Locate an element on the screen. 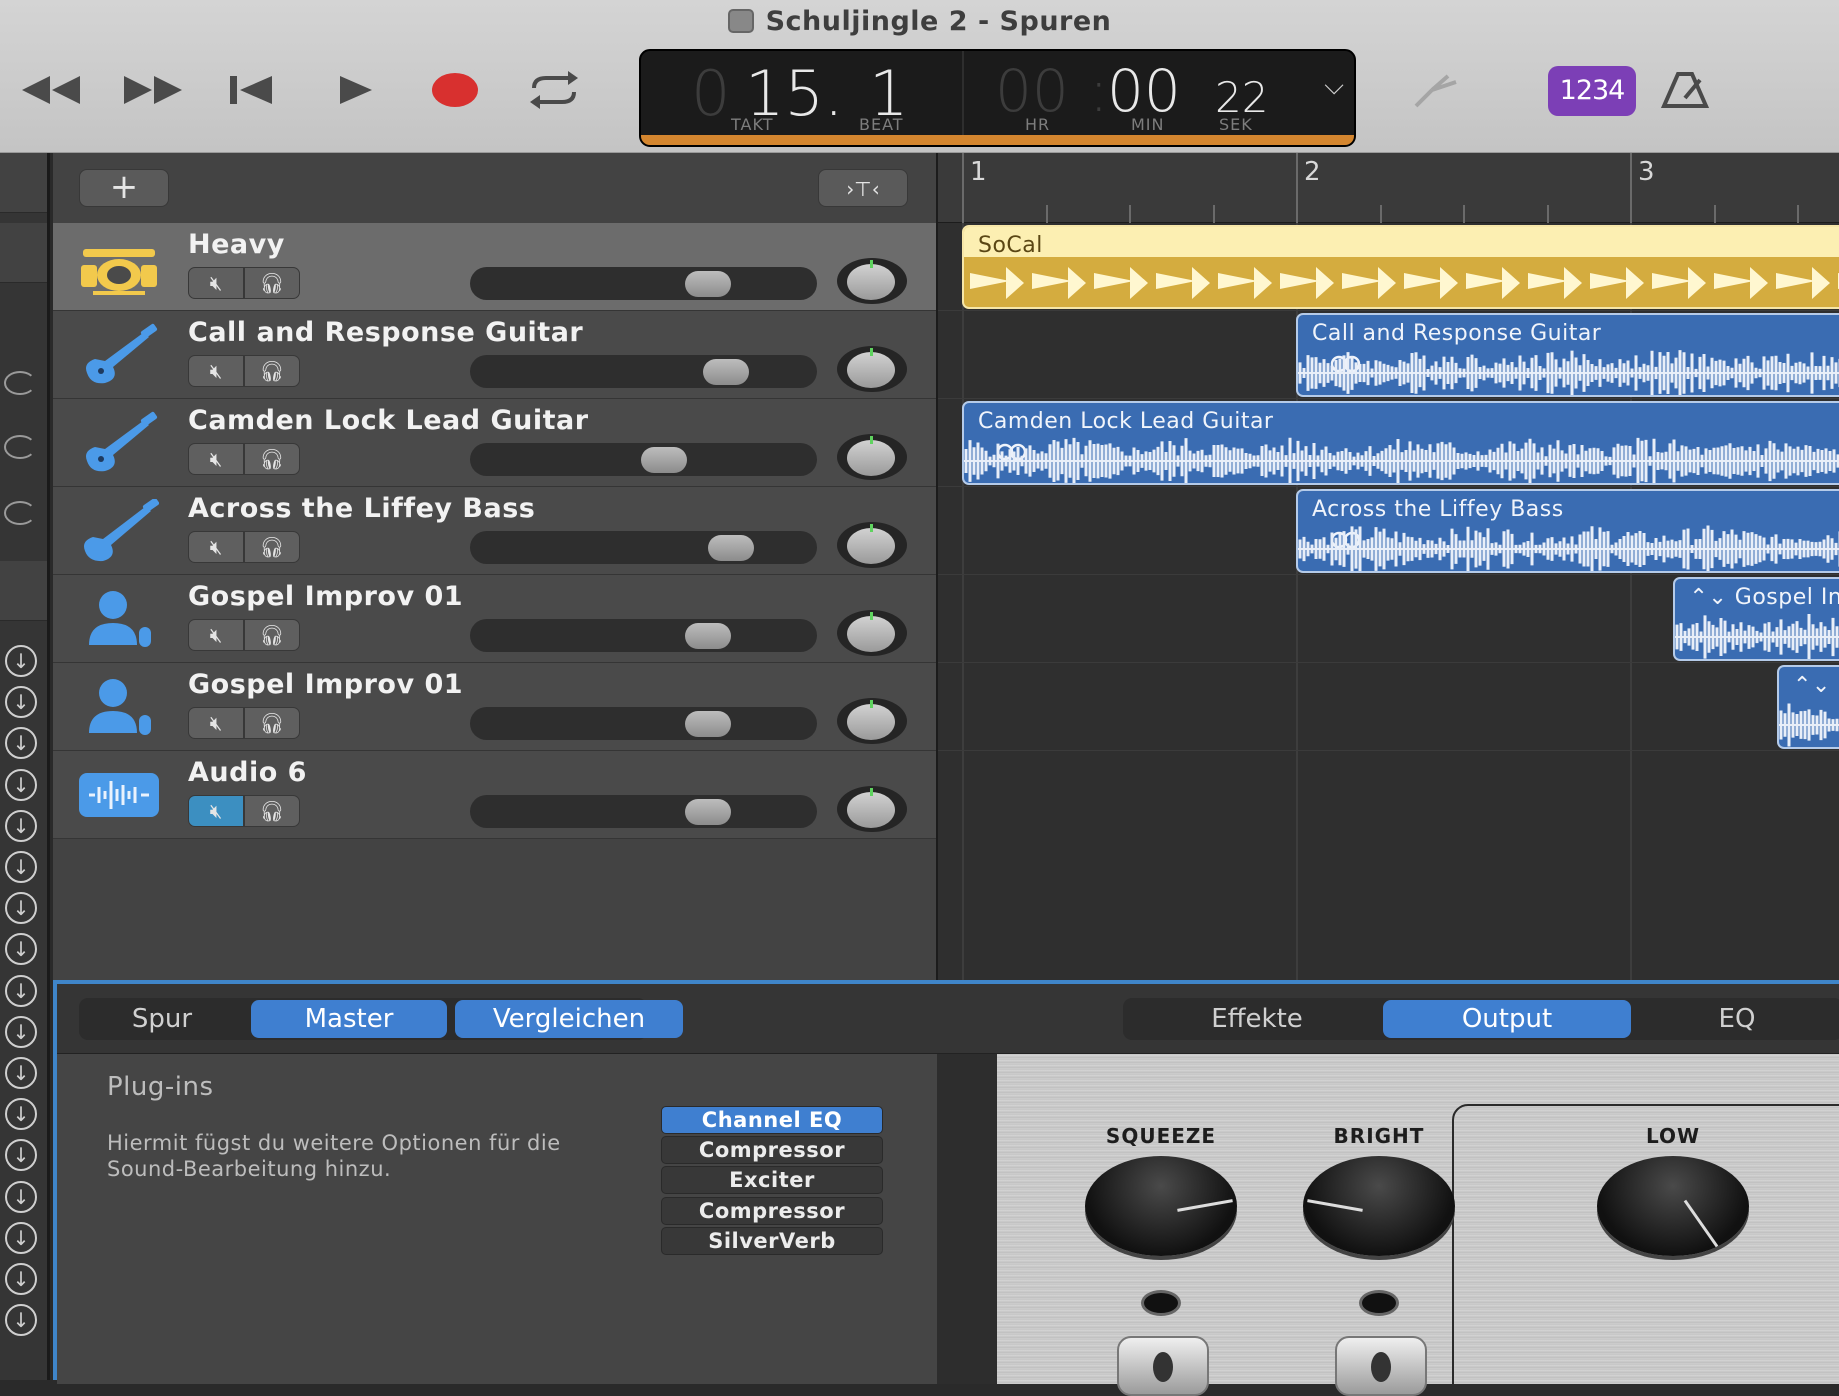 The width and height of the screenshot is (1839, 1396). add-track-button: + is located at coordinates (124, 188).